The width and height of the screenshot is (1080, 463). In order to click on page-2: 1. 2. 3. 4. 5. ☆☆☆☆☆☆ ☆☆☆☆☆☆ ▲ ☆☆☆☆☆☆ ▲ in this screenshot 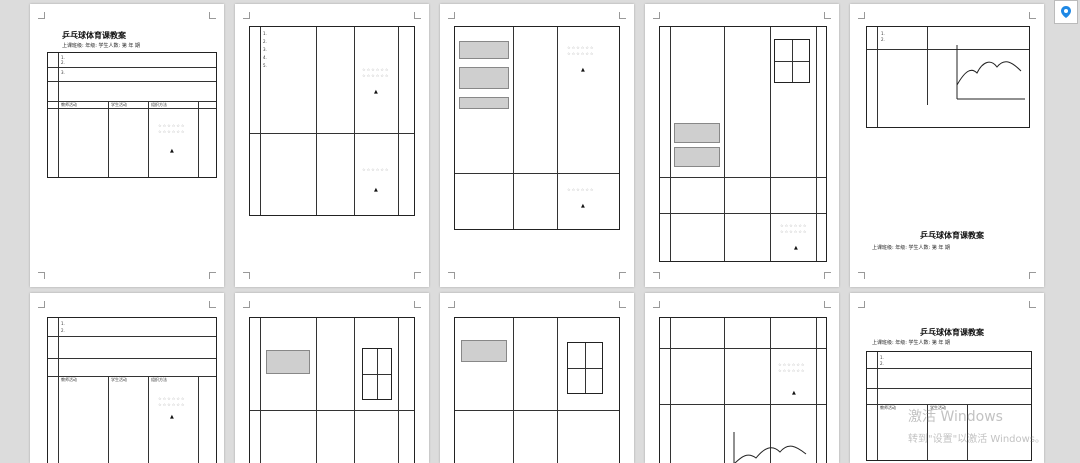, I will do `click(332, 145)`.